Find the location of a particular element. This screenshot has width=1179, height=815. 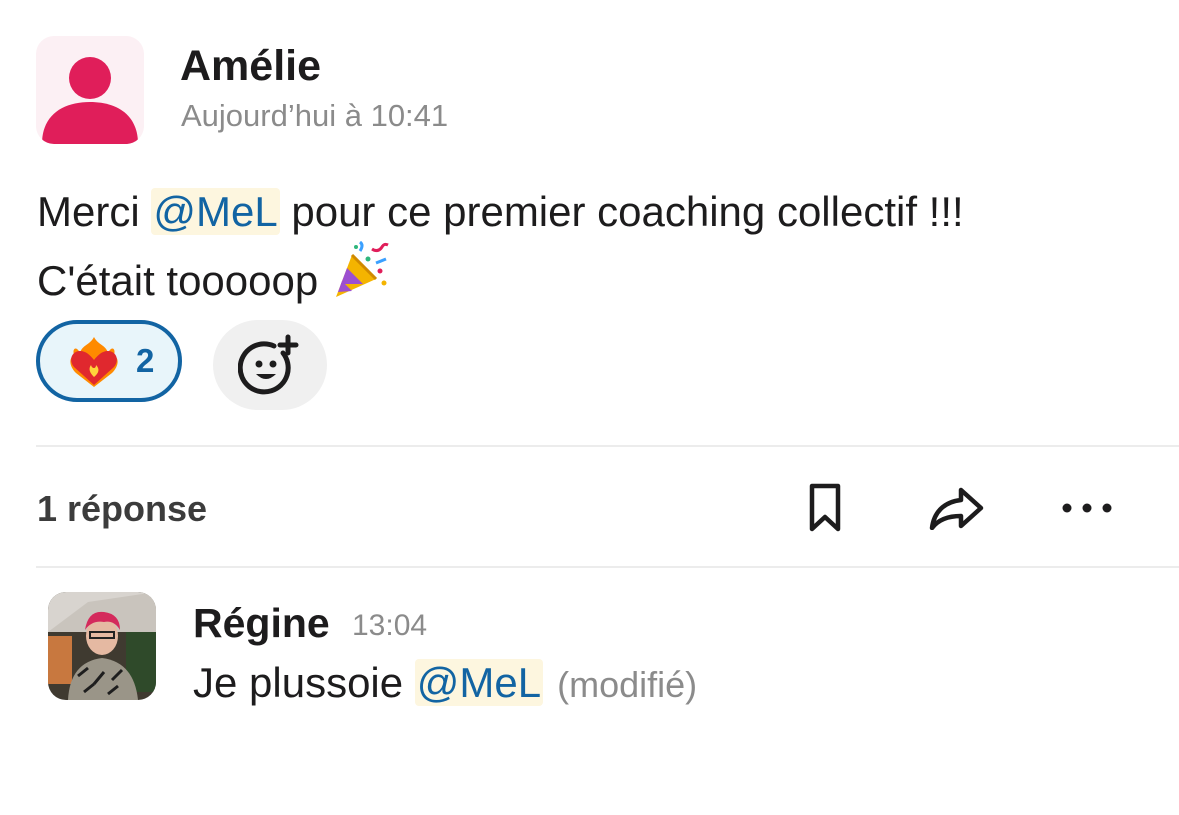

more-icon is located at coordinates (1087, 508).